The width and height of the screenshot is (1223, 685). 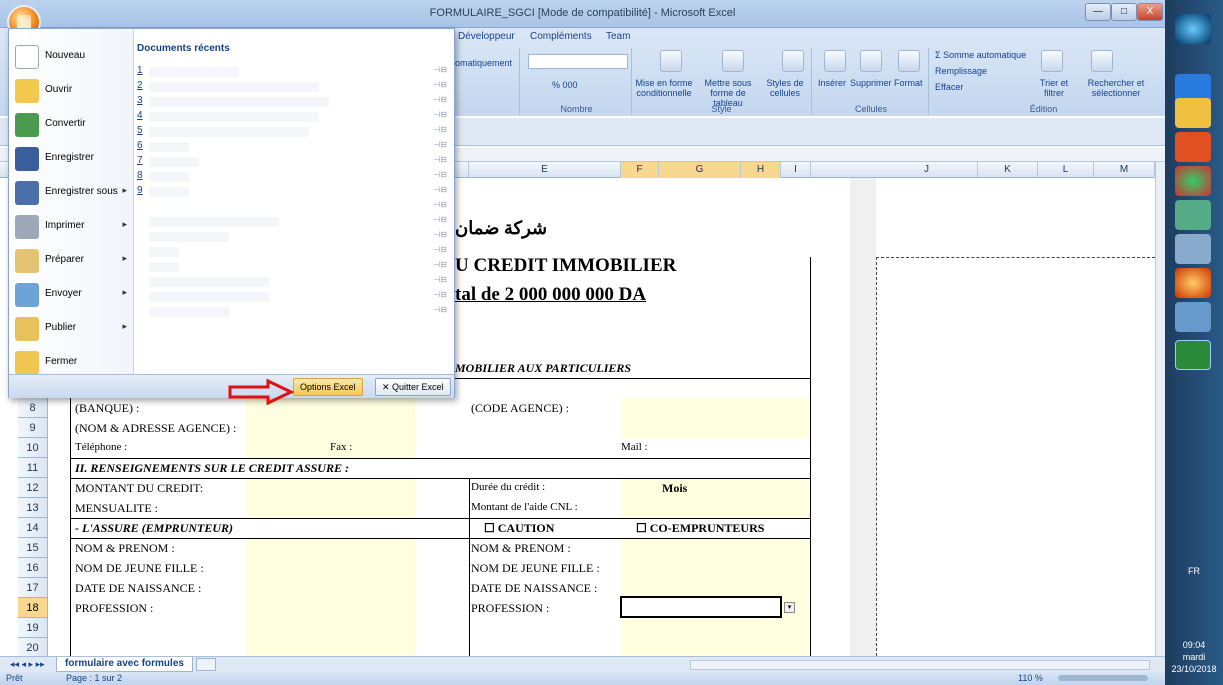 What do you see at coordinates (413, 387) in the screenshot?
I see `quit-excel-button: ✕ Quitter Excel` at bounding box center [413, 387].